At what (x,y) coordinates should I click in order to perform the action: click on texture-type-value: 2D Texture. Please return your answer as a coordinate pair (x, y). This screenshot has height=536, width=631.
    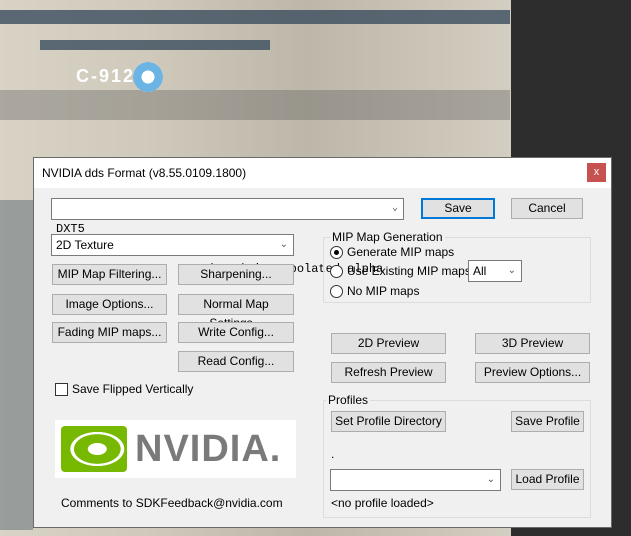
    Looking at the image, I should click on (85, 245).